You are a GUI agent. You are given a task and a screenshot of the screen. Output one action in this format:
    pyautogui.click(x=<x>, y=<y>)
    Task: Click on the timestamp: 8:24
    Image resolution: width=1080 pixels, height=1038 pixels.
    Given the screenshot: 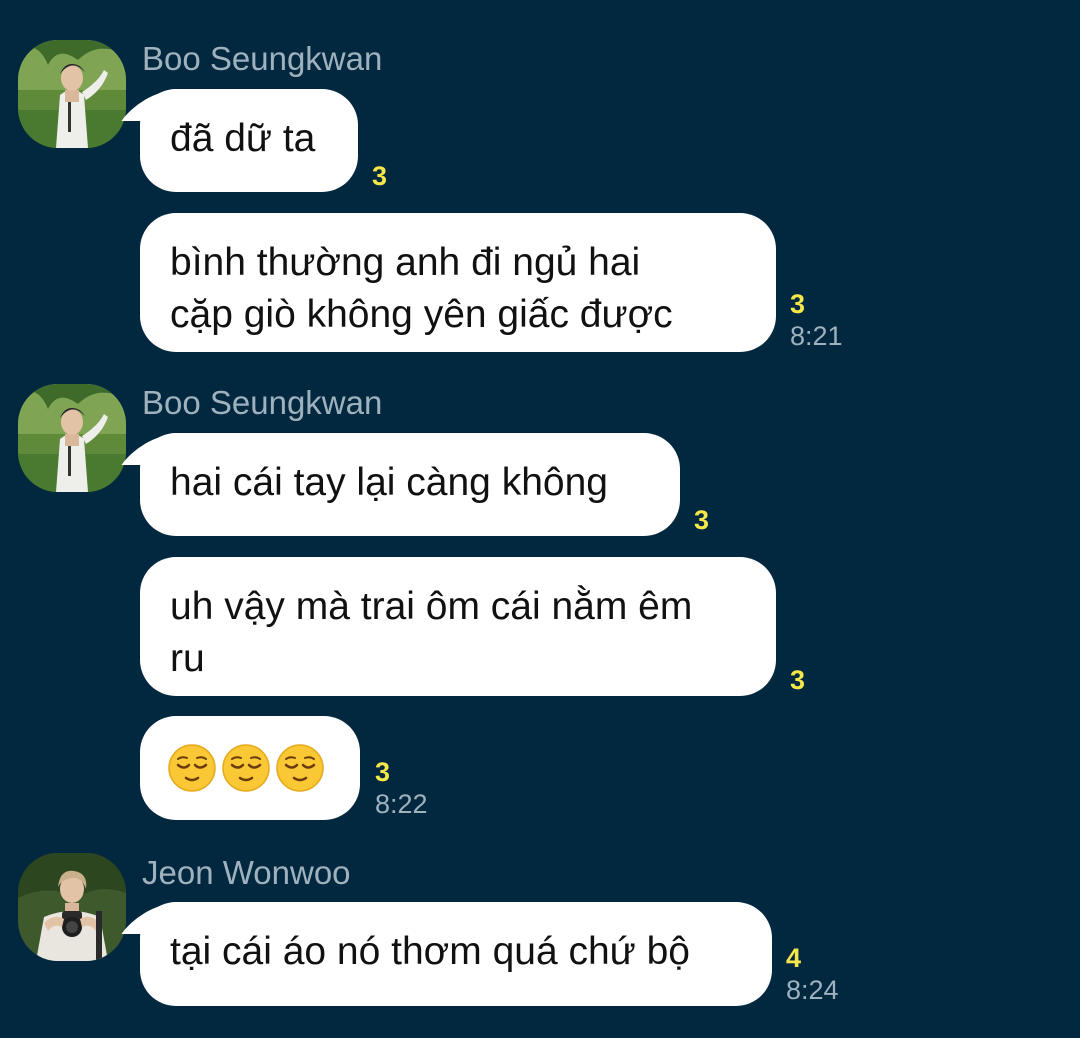 What is the action you would take?
    pyautogui.click(x=812, y=990)
    